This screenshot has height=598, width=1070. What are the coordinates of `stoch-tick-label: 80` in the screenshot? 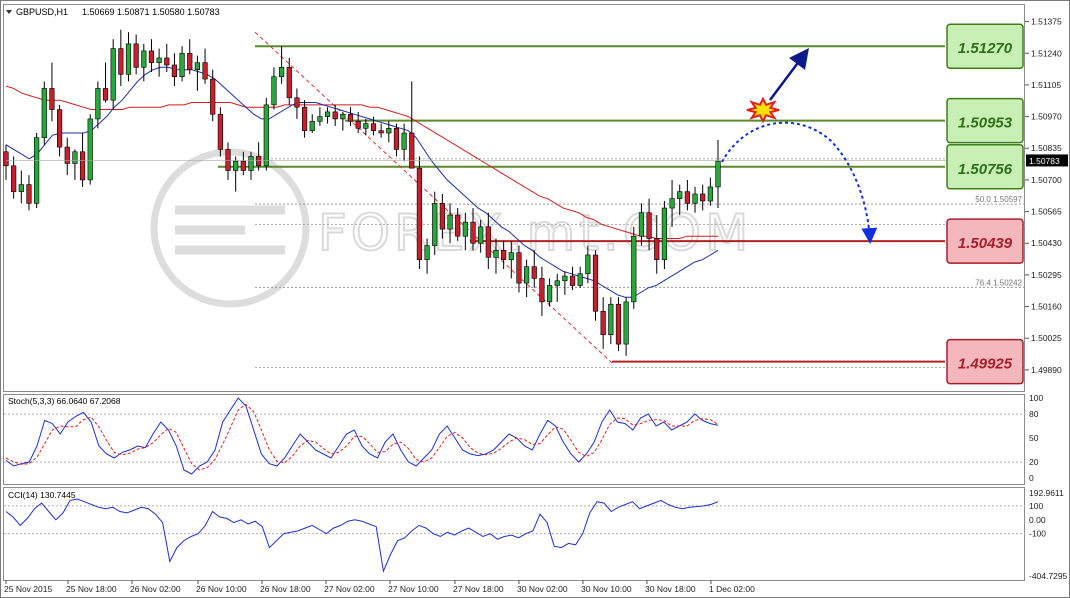 It's located at (1034, 414).